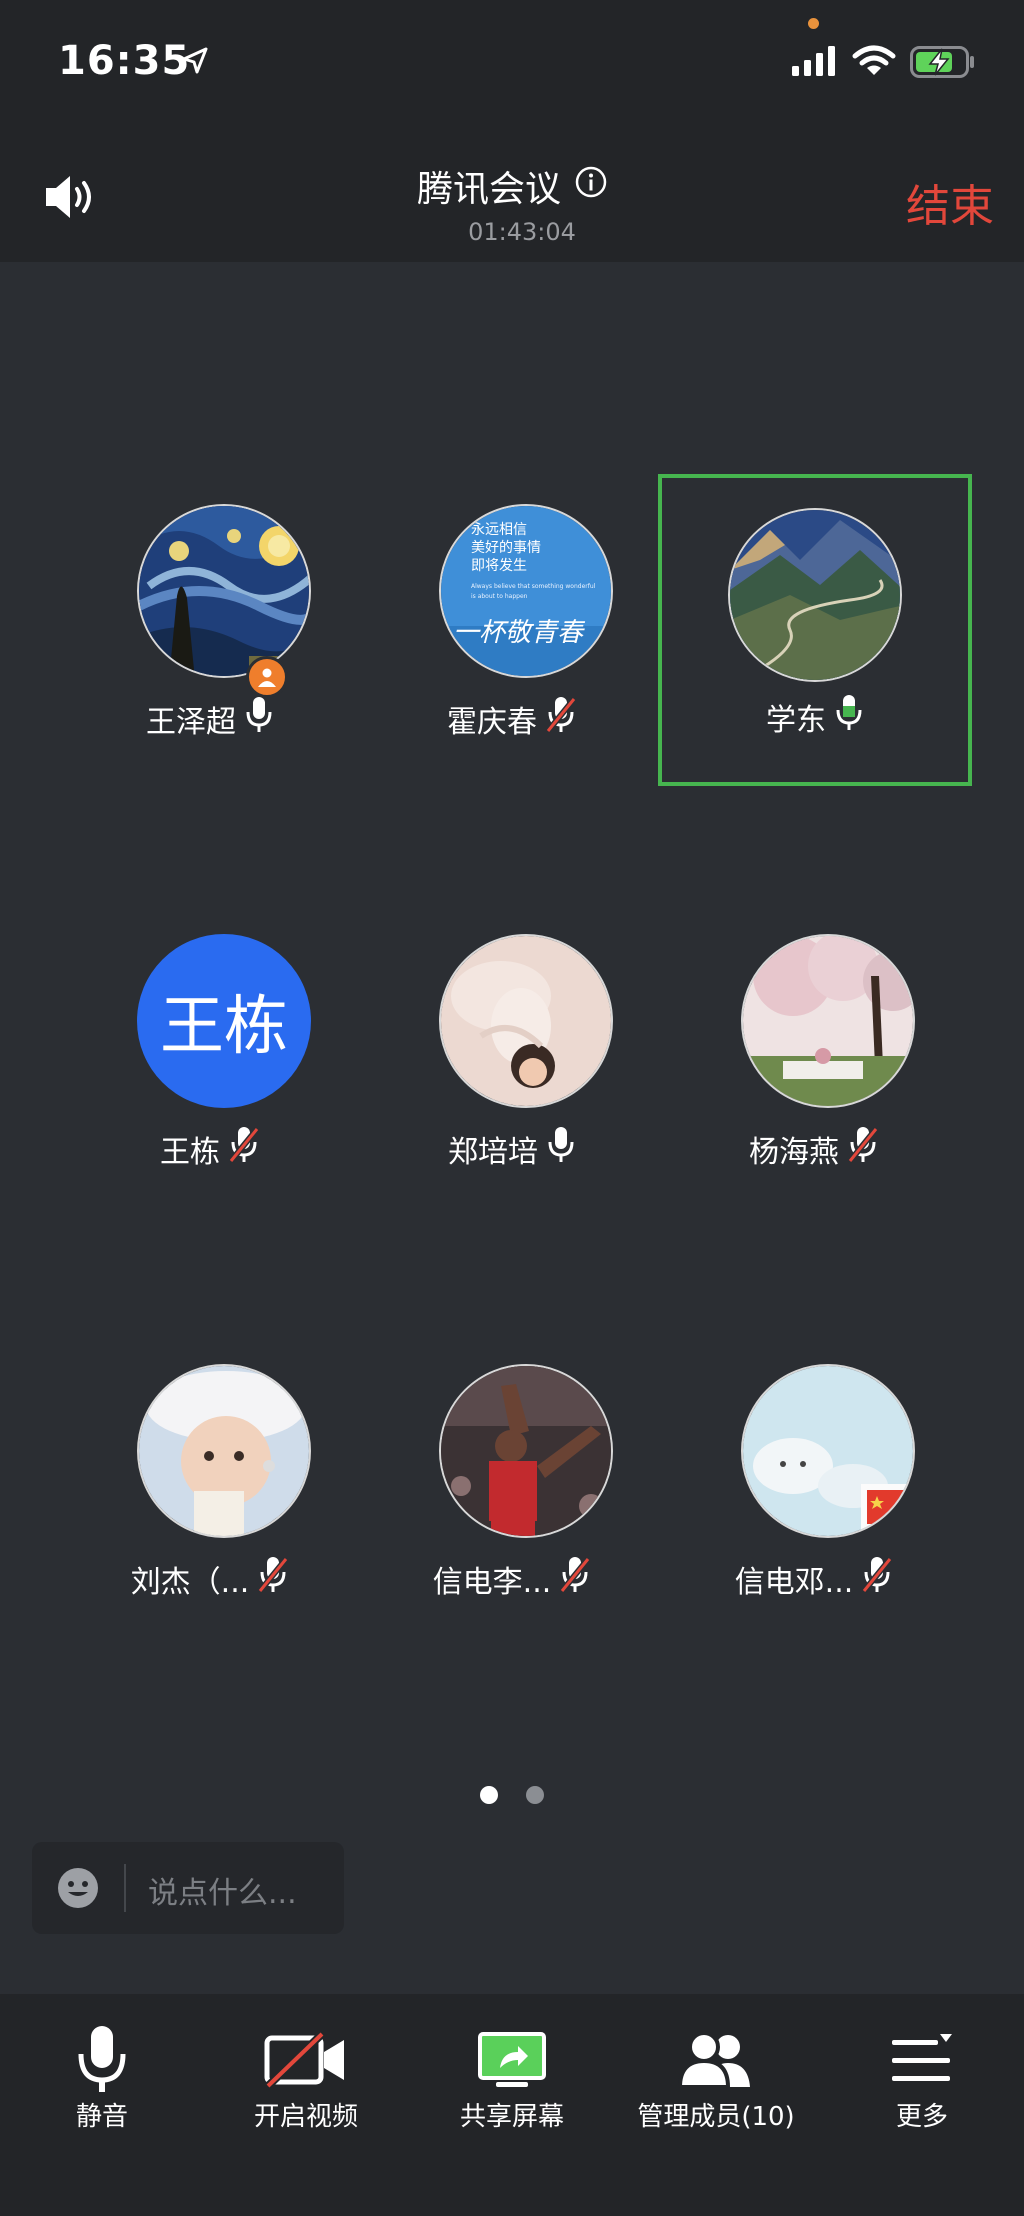  Describe the element at coordinates (716, 2060) in the screenshot. I see `members-icon` at that location.